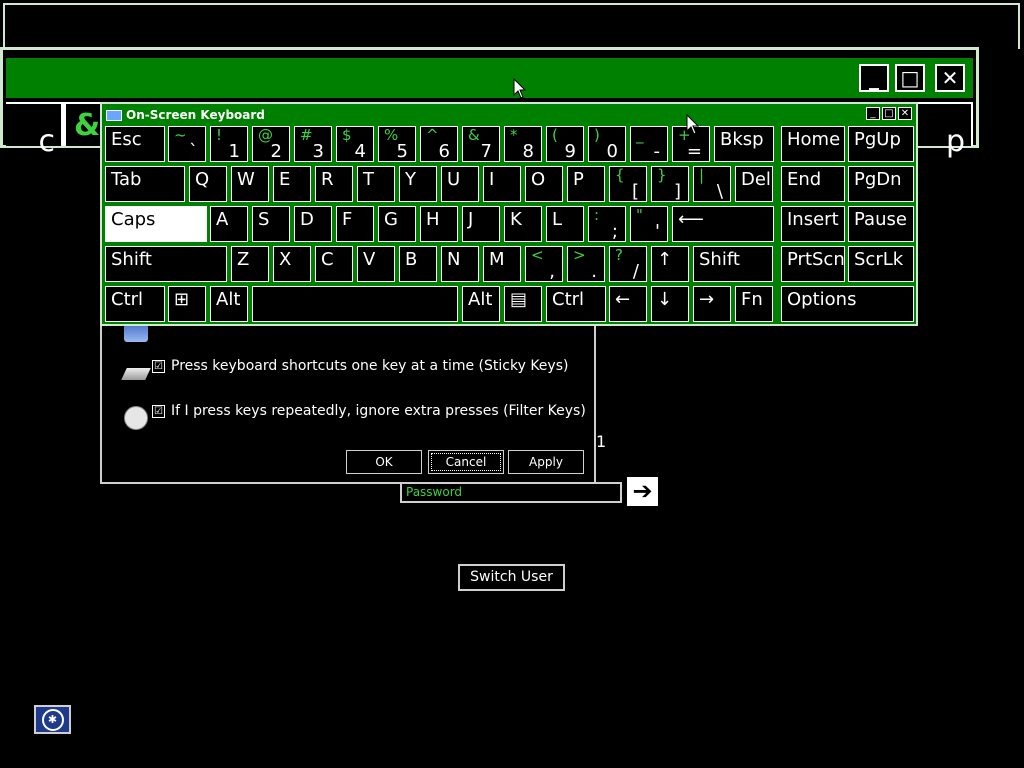  I want to click on osk-key-4: $4, so click(355, 144).